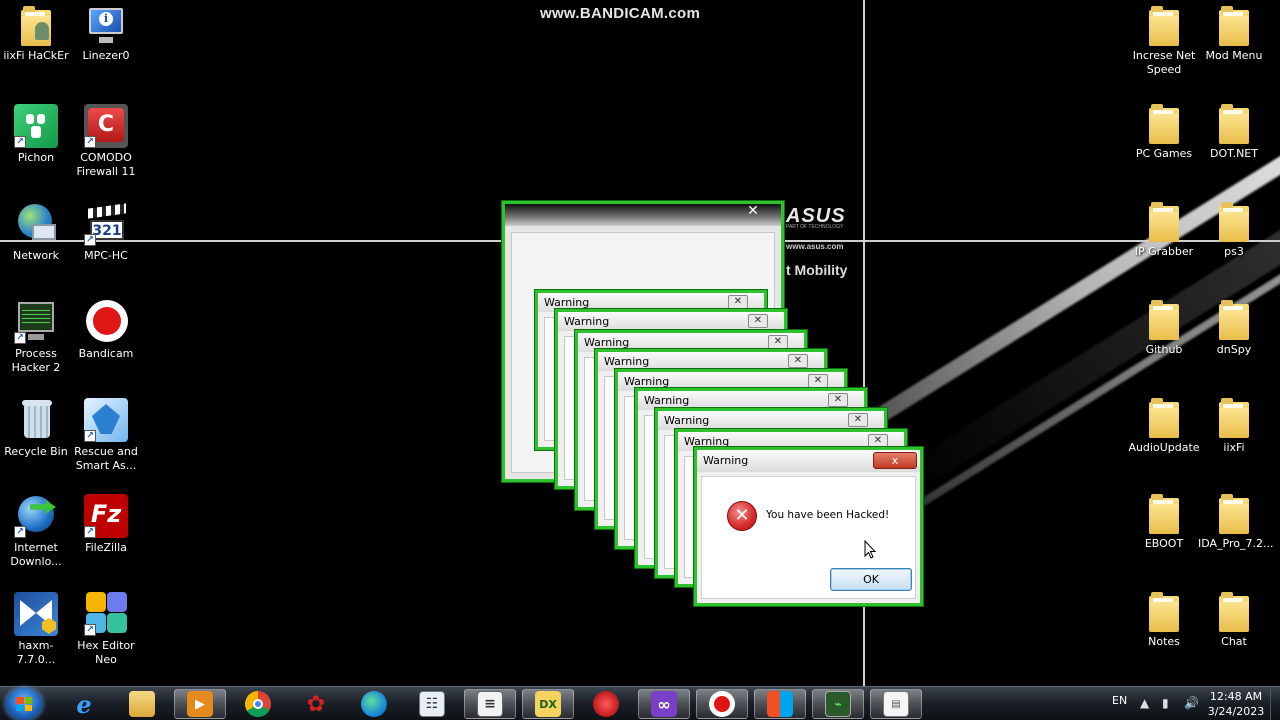 The width and height of the screenshot is (1280, 720). Describe the element at coordinates (620, 13) in the screenshot. I see `bandicam-watermark: www.BANDICAM.com` at that location.